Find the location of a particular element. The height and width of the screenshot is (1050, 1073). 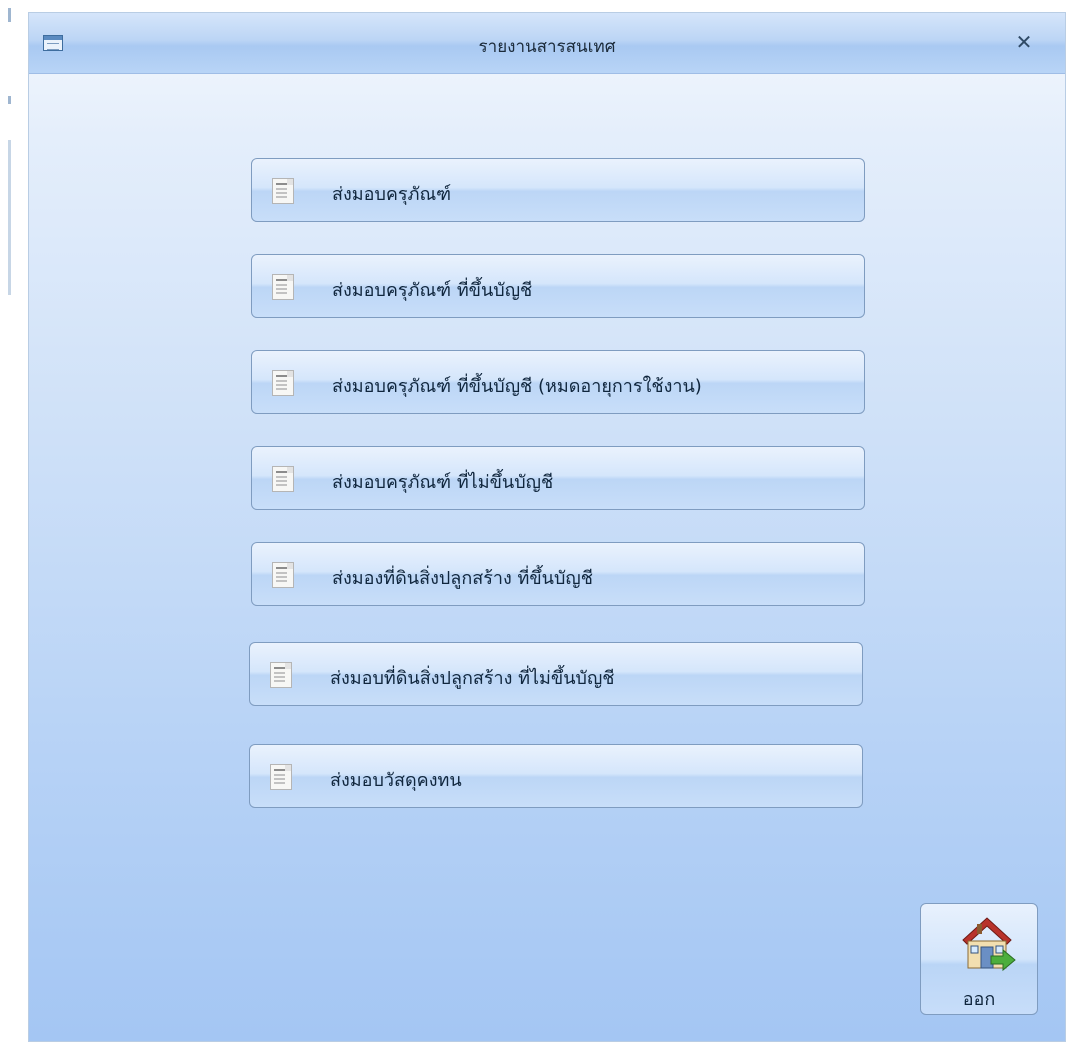

report-button-land-building-registered: ส่งมองที่ดินสิ่งปลูกสร้าง ที่ขึ้นบัญชี is located at coordinates (558, 574).